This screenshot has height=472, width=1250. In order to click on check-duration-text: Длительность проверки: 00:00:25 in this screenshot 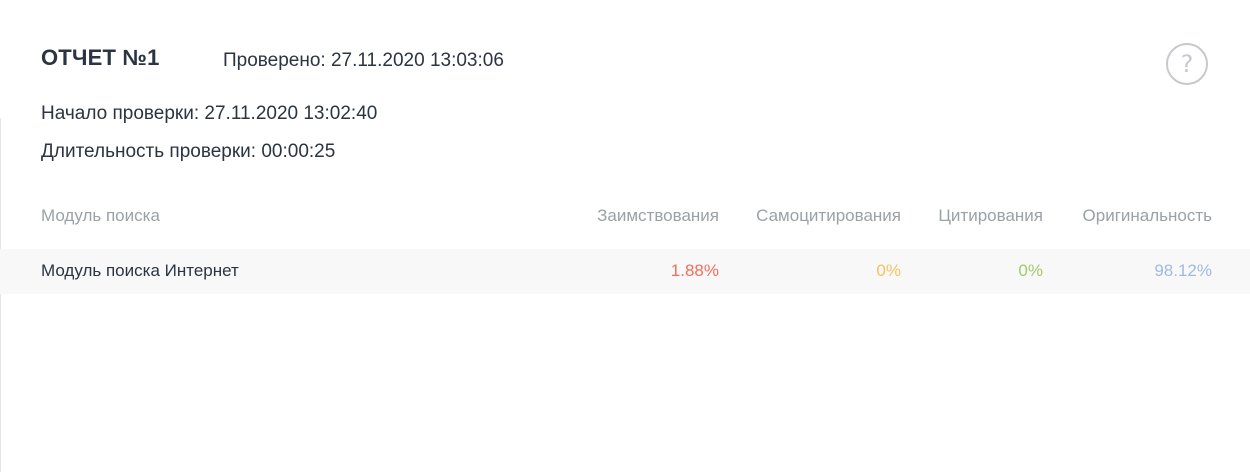, I will do `click(188, 151)`.